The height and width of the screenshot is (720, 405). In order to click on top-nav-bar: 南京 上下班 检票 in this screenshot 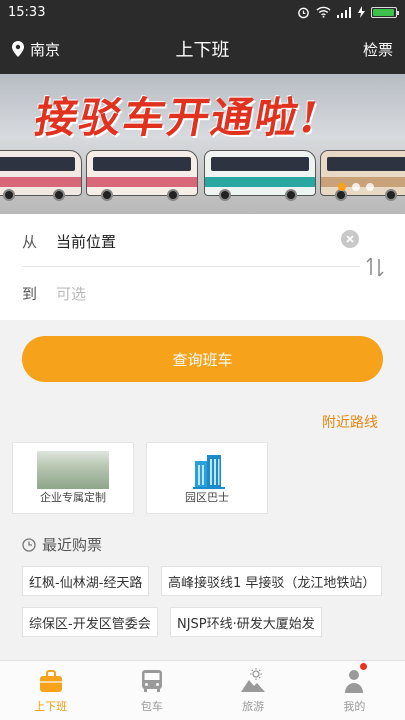, I will do `click(202, 49)`.